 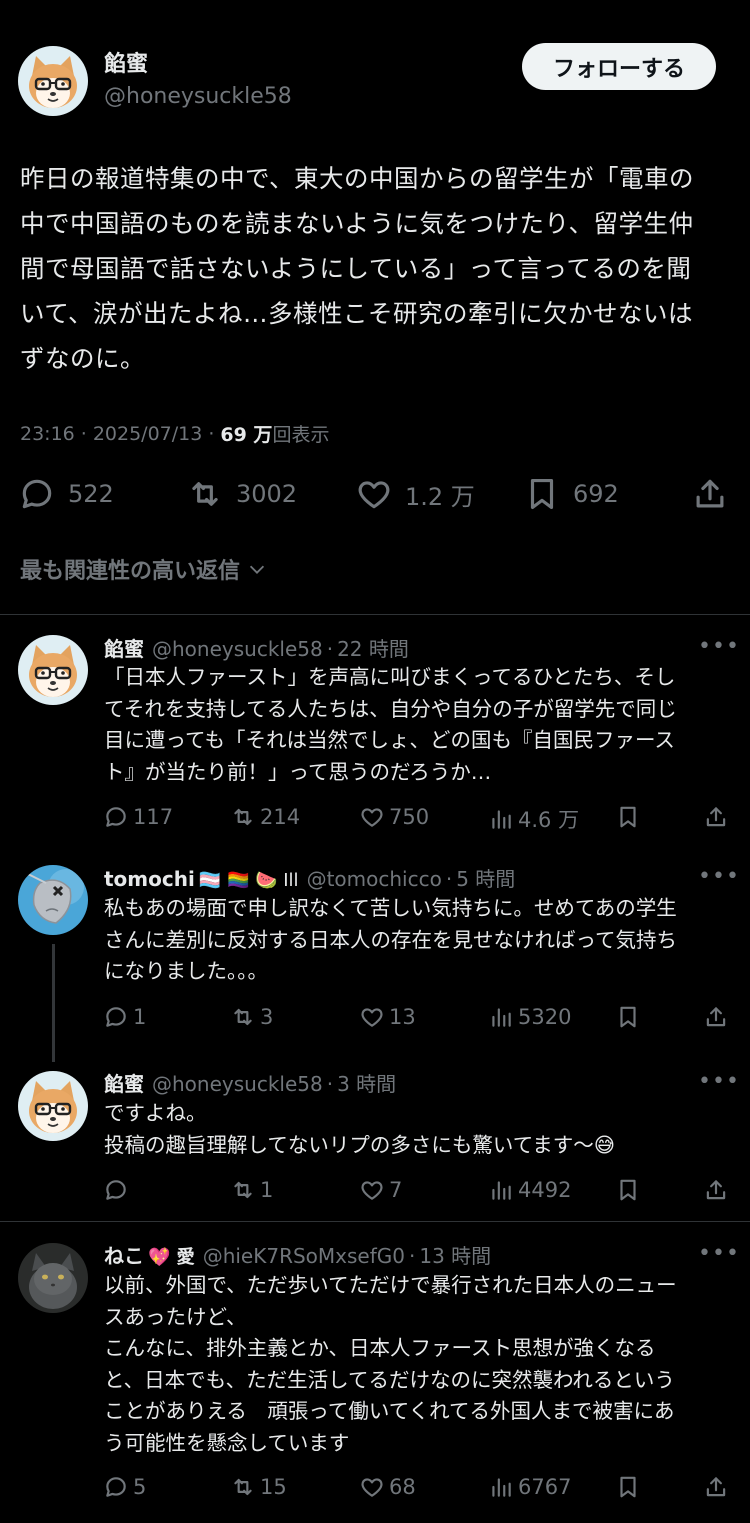 I want to click on like-button: 7, so click(x=380, y=1190).